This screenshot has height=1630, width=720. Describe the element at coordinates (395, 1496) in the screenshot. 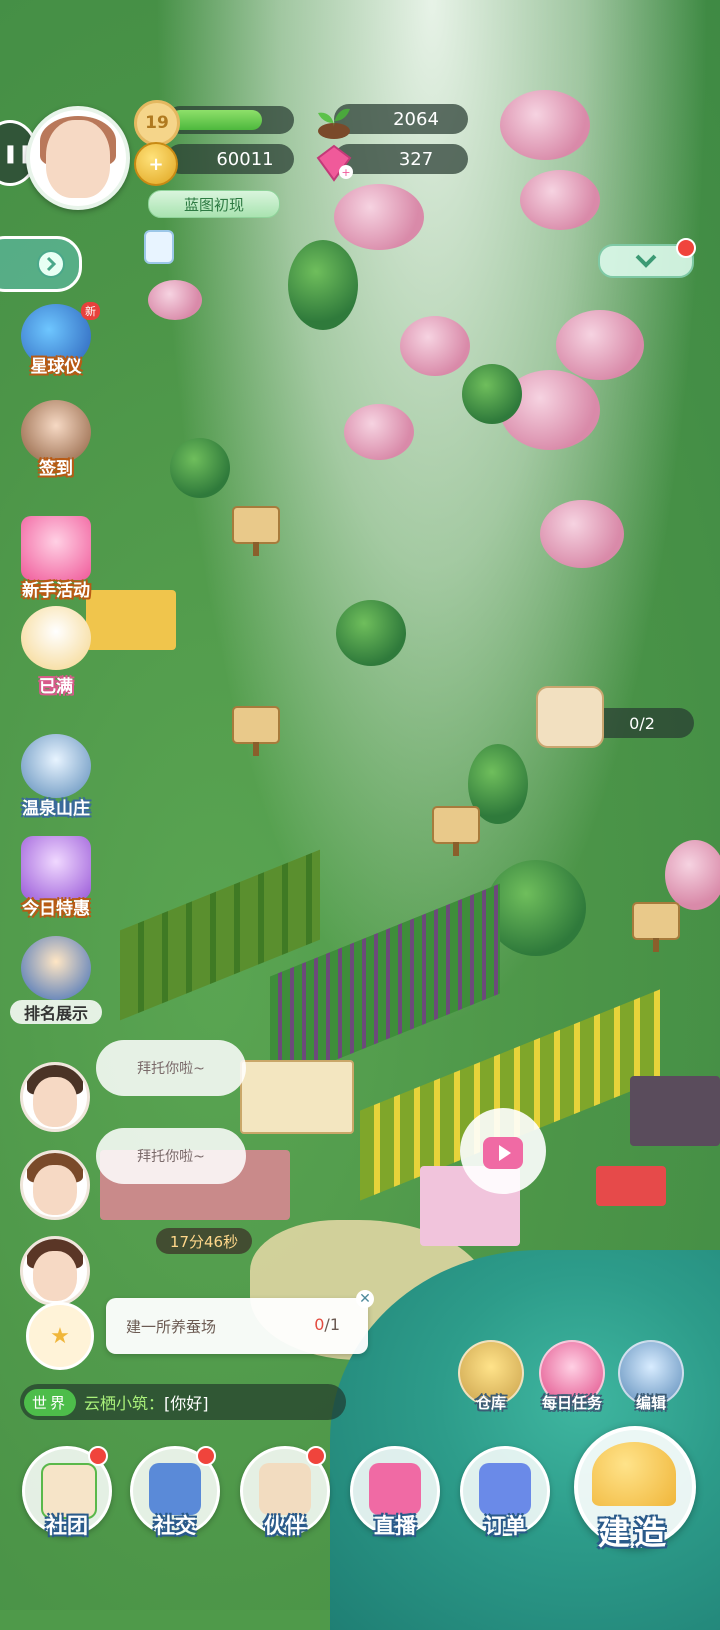

I see `nav-live: 直播` at that location.